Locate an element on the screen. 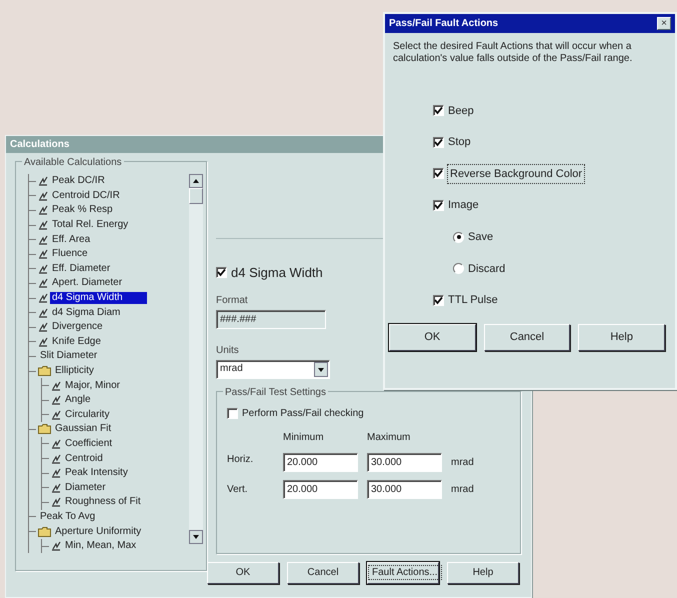  tree-item: Ellipticity is located at coordinates (74, 371).